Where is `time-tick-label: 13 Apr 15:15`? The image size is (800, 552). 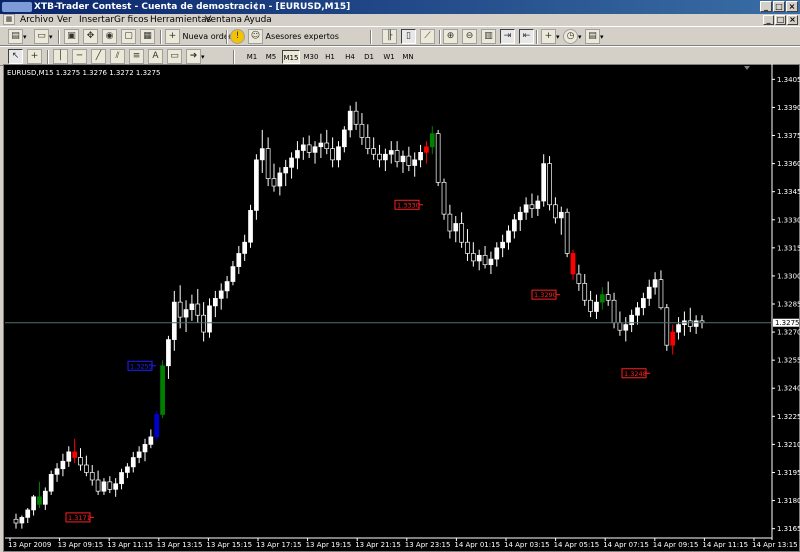 time-tick-label: 13 Apr 15:15 is located at coordinates (229, 545).